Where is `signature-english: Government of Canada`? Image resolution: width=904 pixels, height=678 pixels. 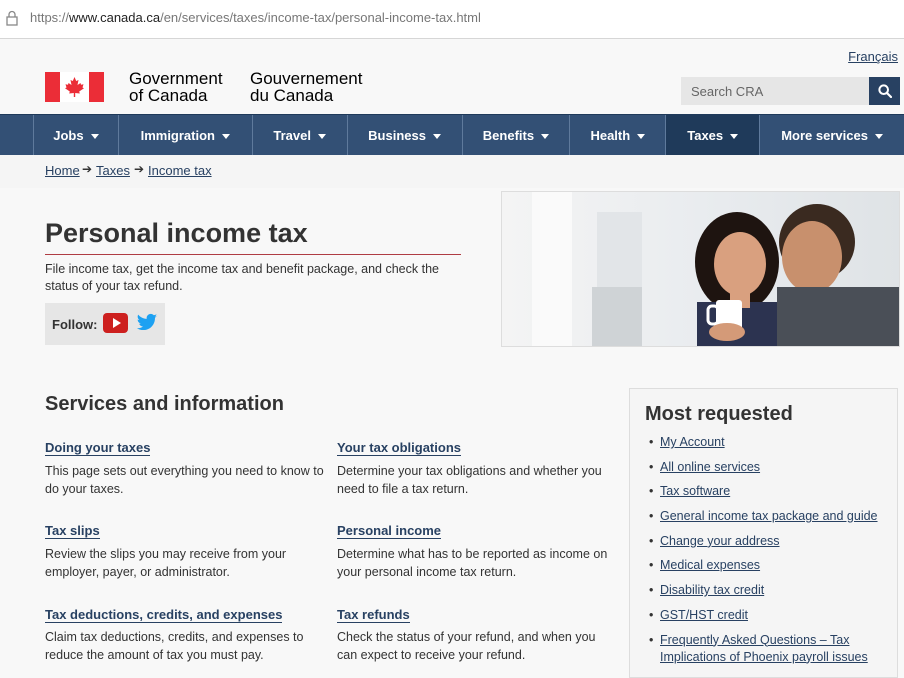
signature-english: Government of Canada is located at coordinates (176, 87).